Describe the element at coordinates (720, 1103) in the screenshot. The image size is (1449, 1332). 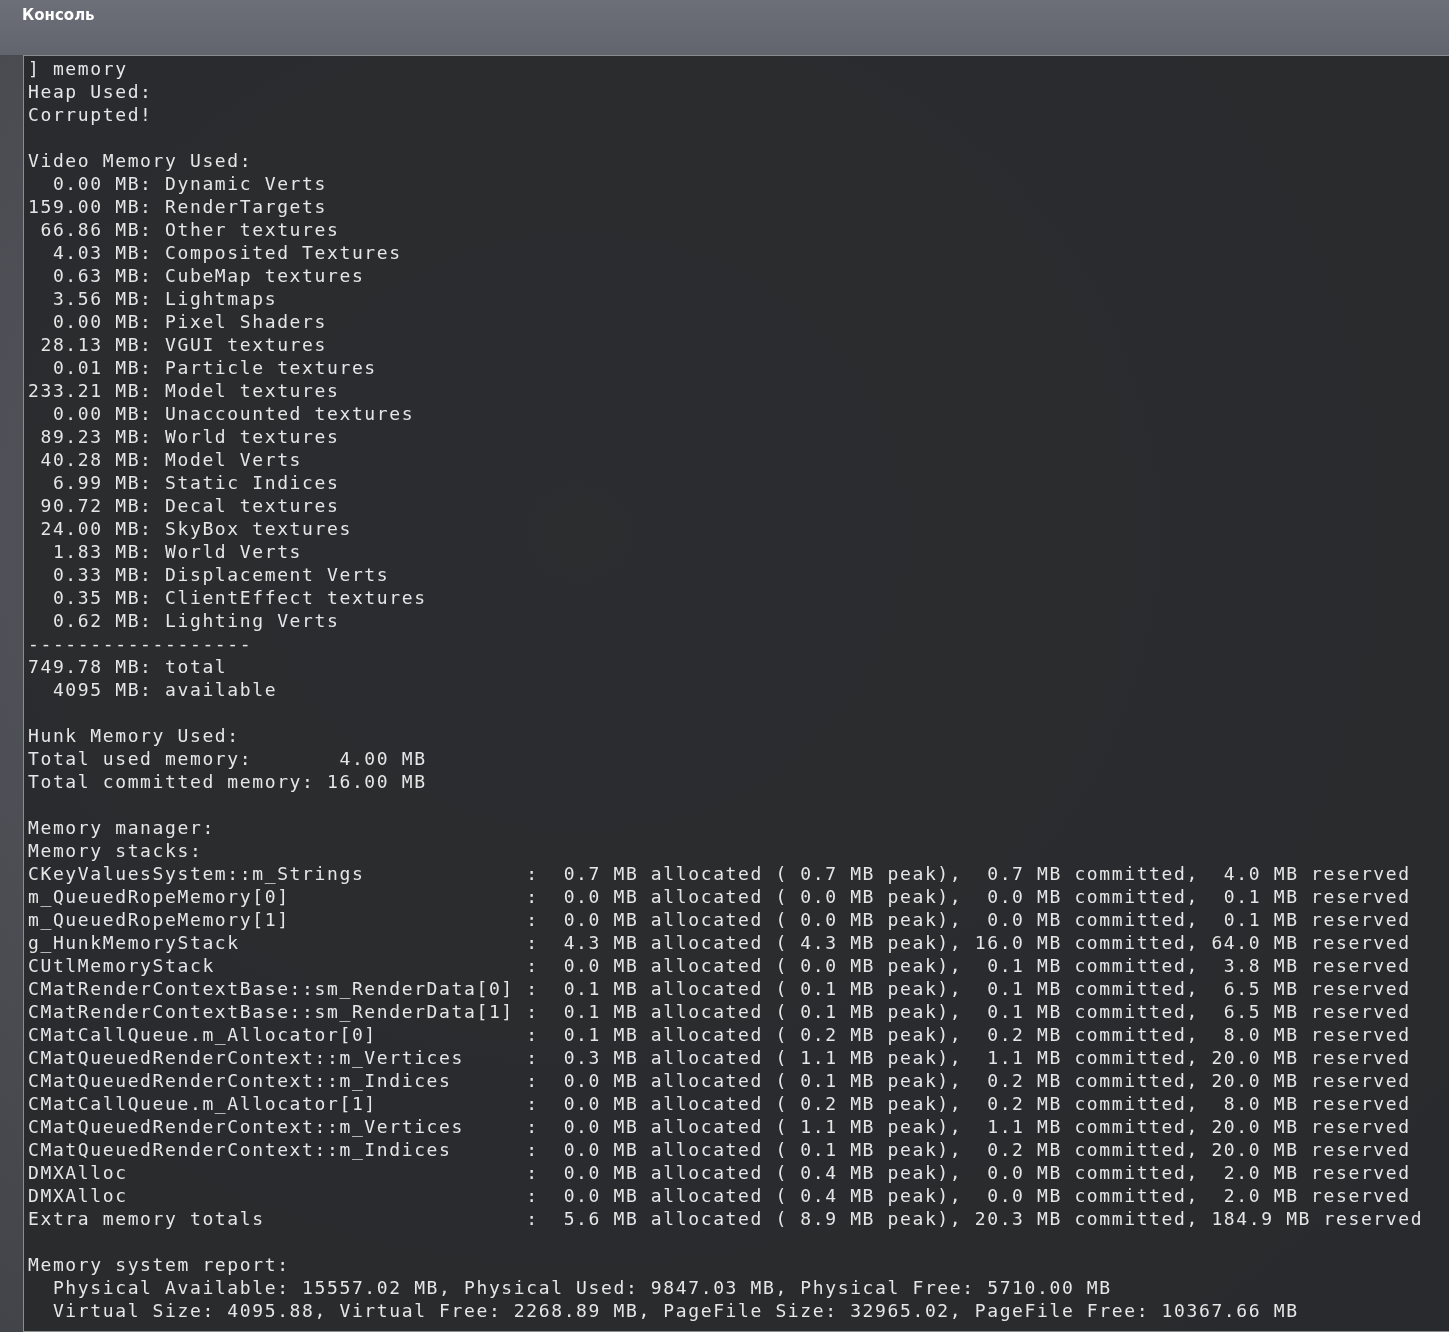
I see `console-line: CMatCallQueue.m_Allocator[1] : 0.0 MB allocated ( 0.2 MB peak), 0.2 MB committed, 8.0 MB reserved` at that location.